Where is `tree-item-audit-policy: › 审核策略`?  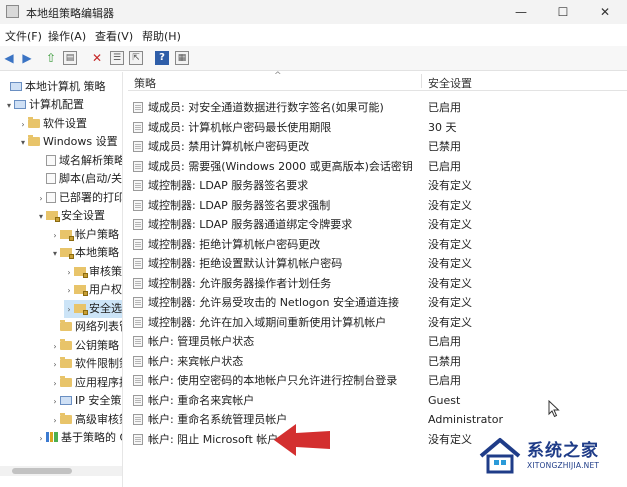
tree-item-audit-policy: › 审核策略 is located at coordinates (93, 272).